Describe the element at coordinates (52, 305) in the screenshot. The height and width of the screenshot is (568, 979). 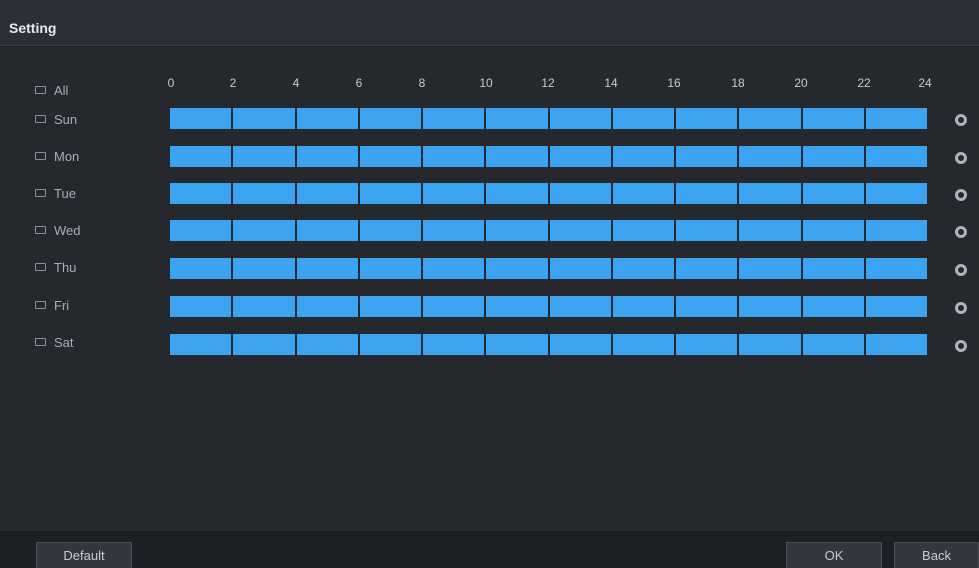
I see `day-checkbox-row: Fri` at that location.